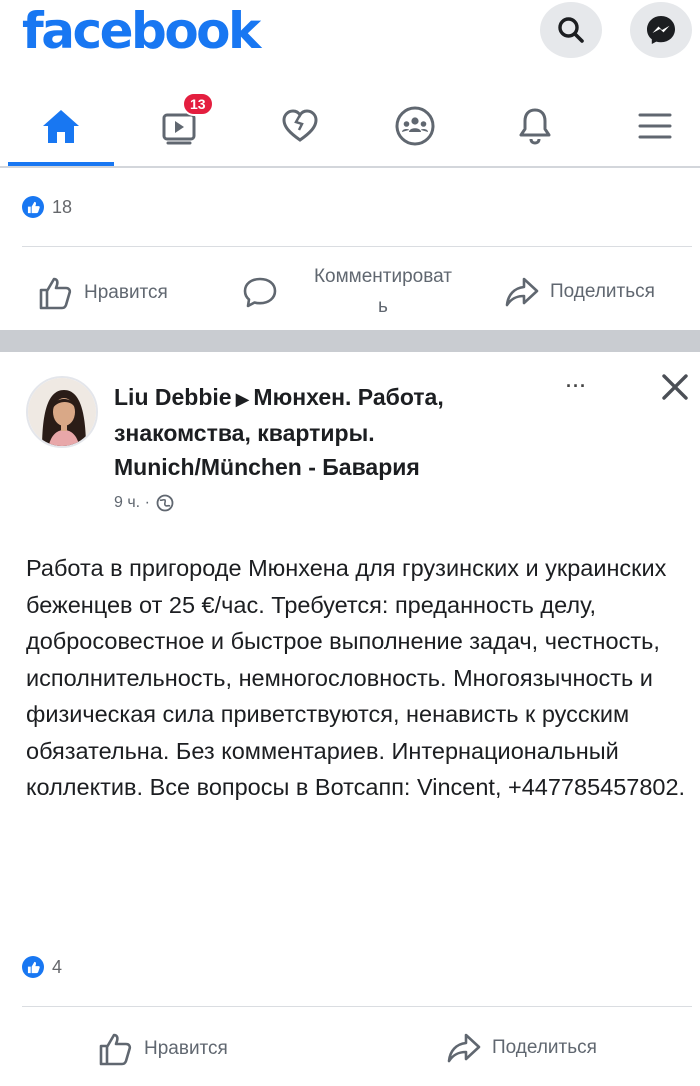 The width and height of the screenshot is (700, 1086). I want to click on close-icon, so click(675, 387).